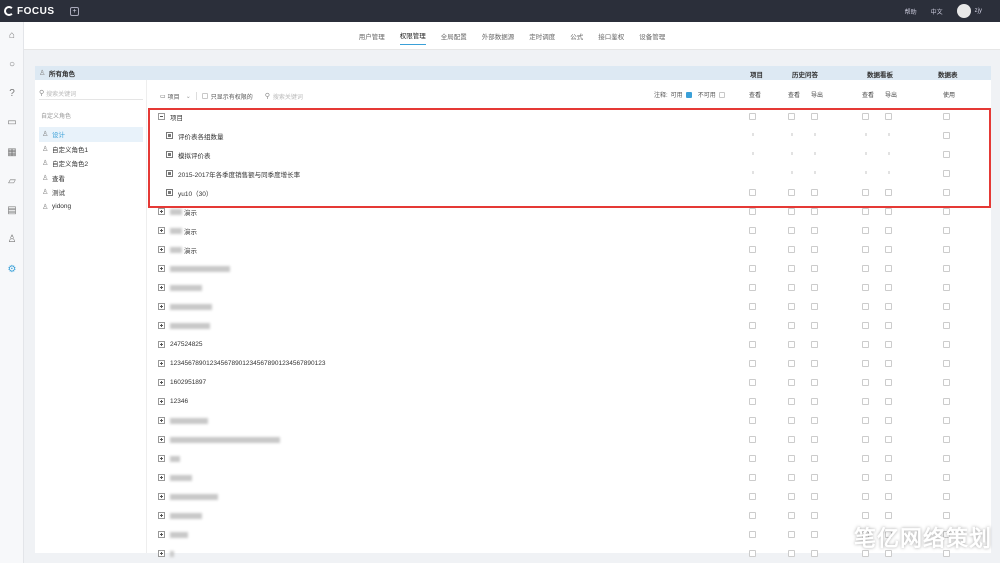  I want to click on role-item: ♙ yidong, so click(91, 207).